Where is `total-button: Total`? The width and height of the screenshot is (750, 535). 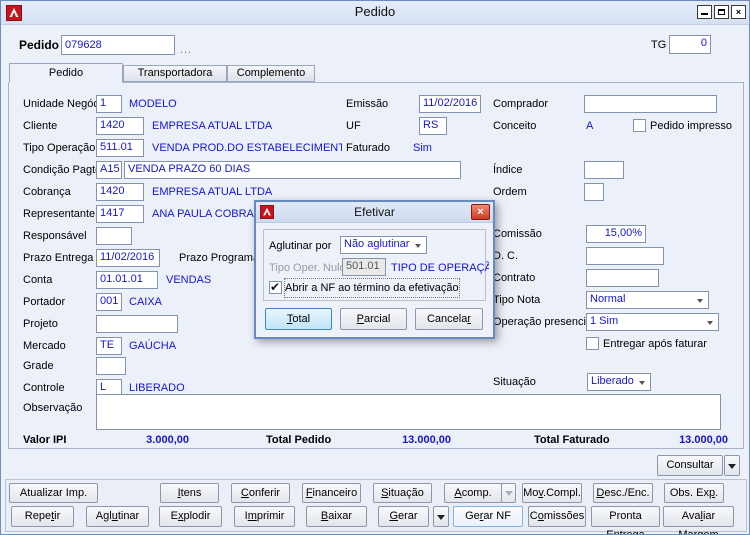 total-button: Total is located at coordinates (298, 319).